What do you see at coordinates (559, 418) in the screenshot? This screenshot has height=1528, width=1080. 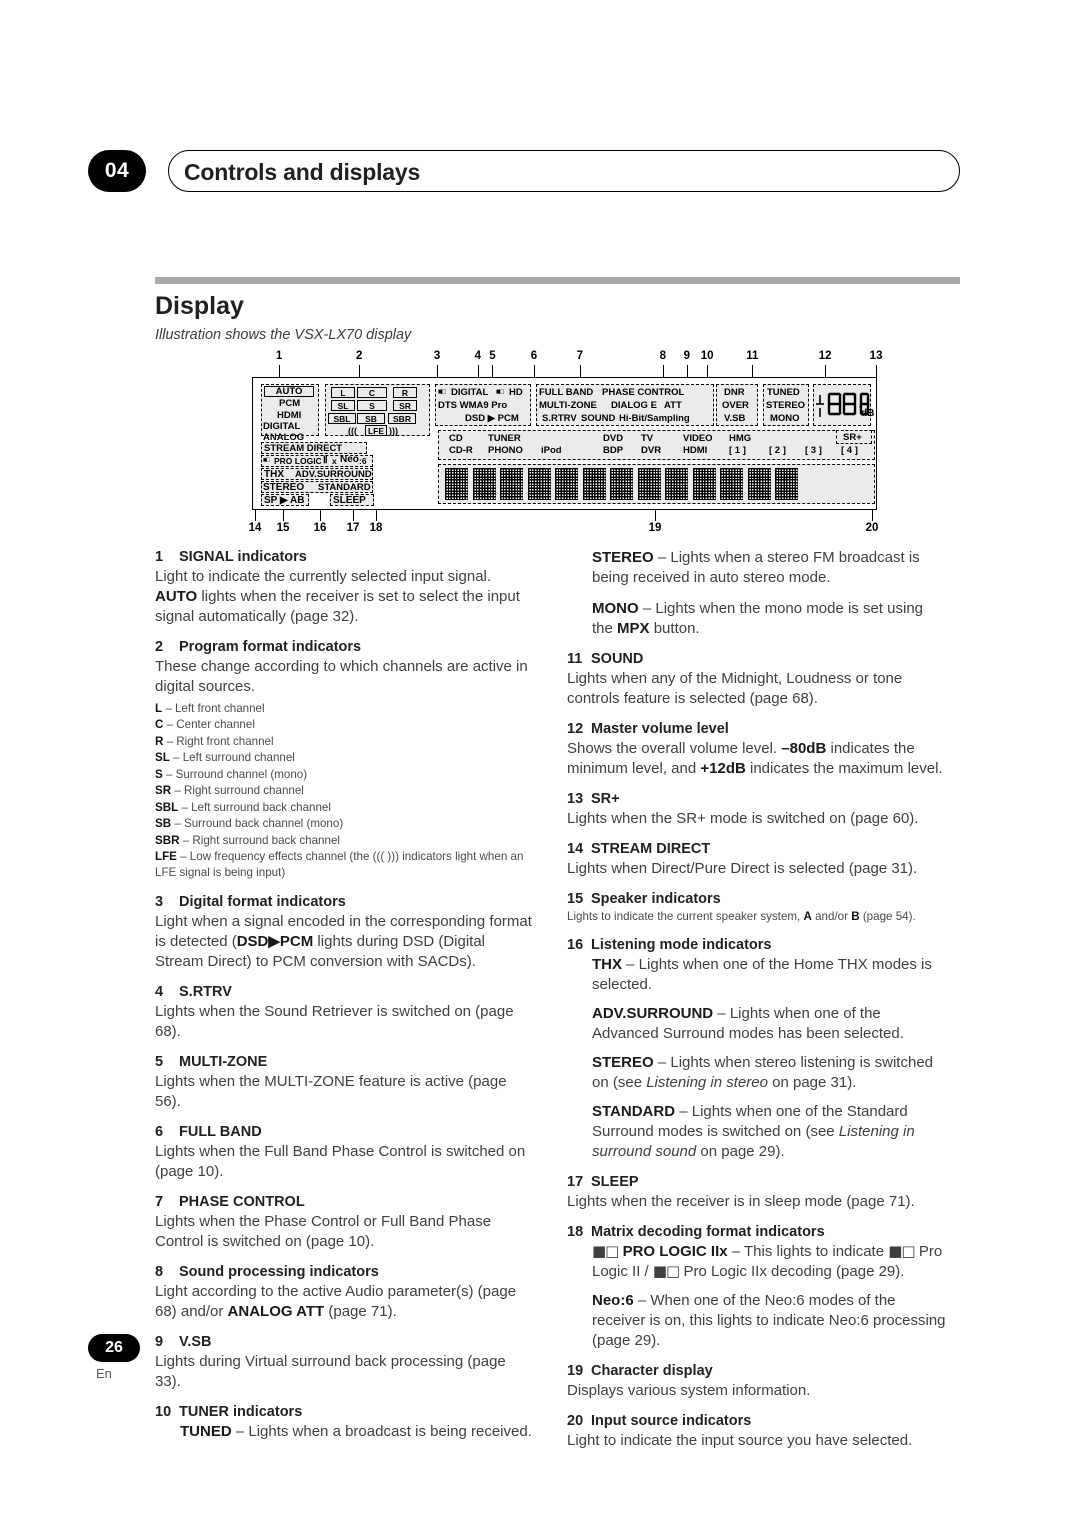 I see `s-rtrv-indicator: S.RTRV` at bounding box center [559, 418].